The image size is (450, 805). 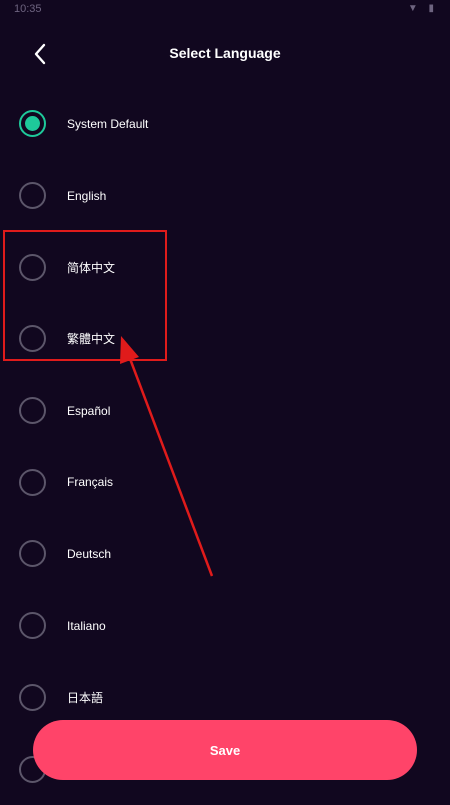 I want to click on language-label: Deutsch, so click(x=89, y=553).